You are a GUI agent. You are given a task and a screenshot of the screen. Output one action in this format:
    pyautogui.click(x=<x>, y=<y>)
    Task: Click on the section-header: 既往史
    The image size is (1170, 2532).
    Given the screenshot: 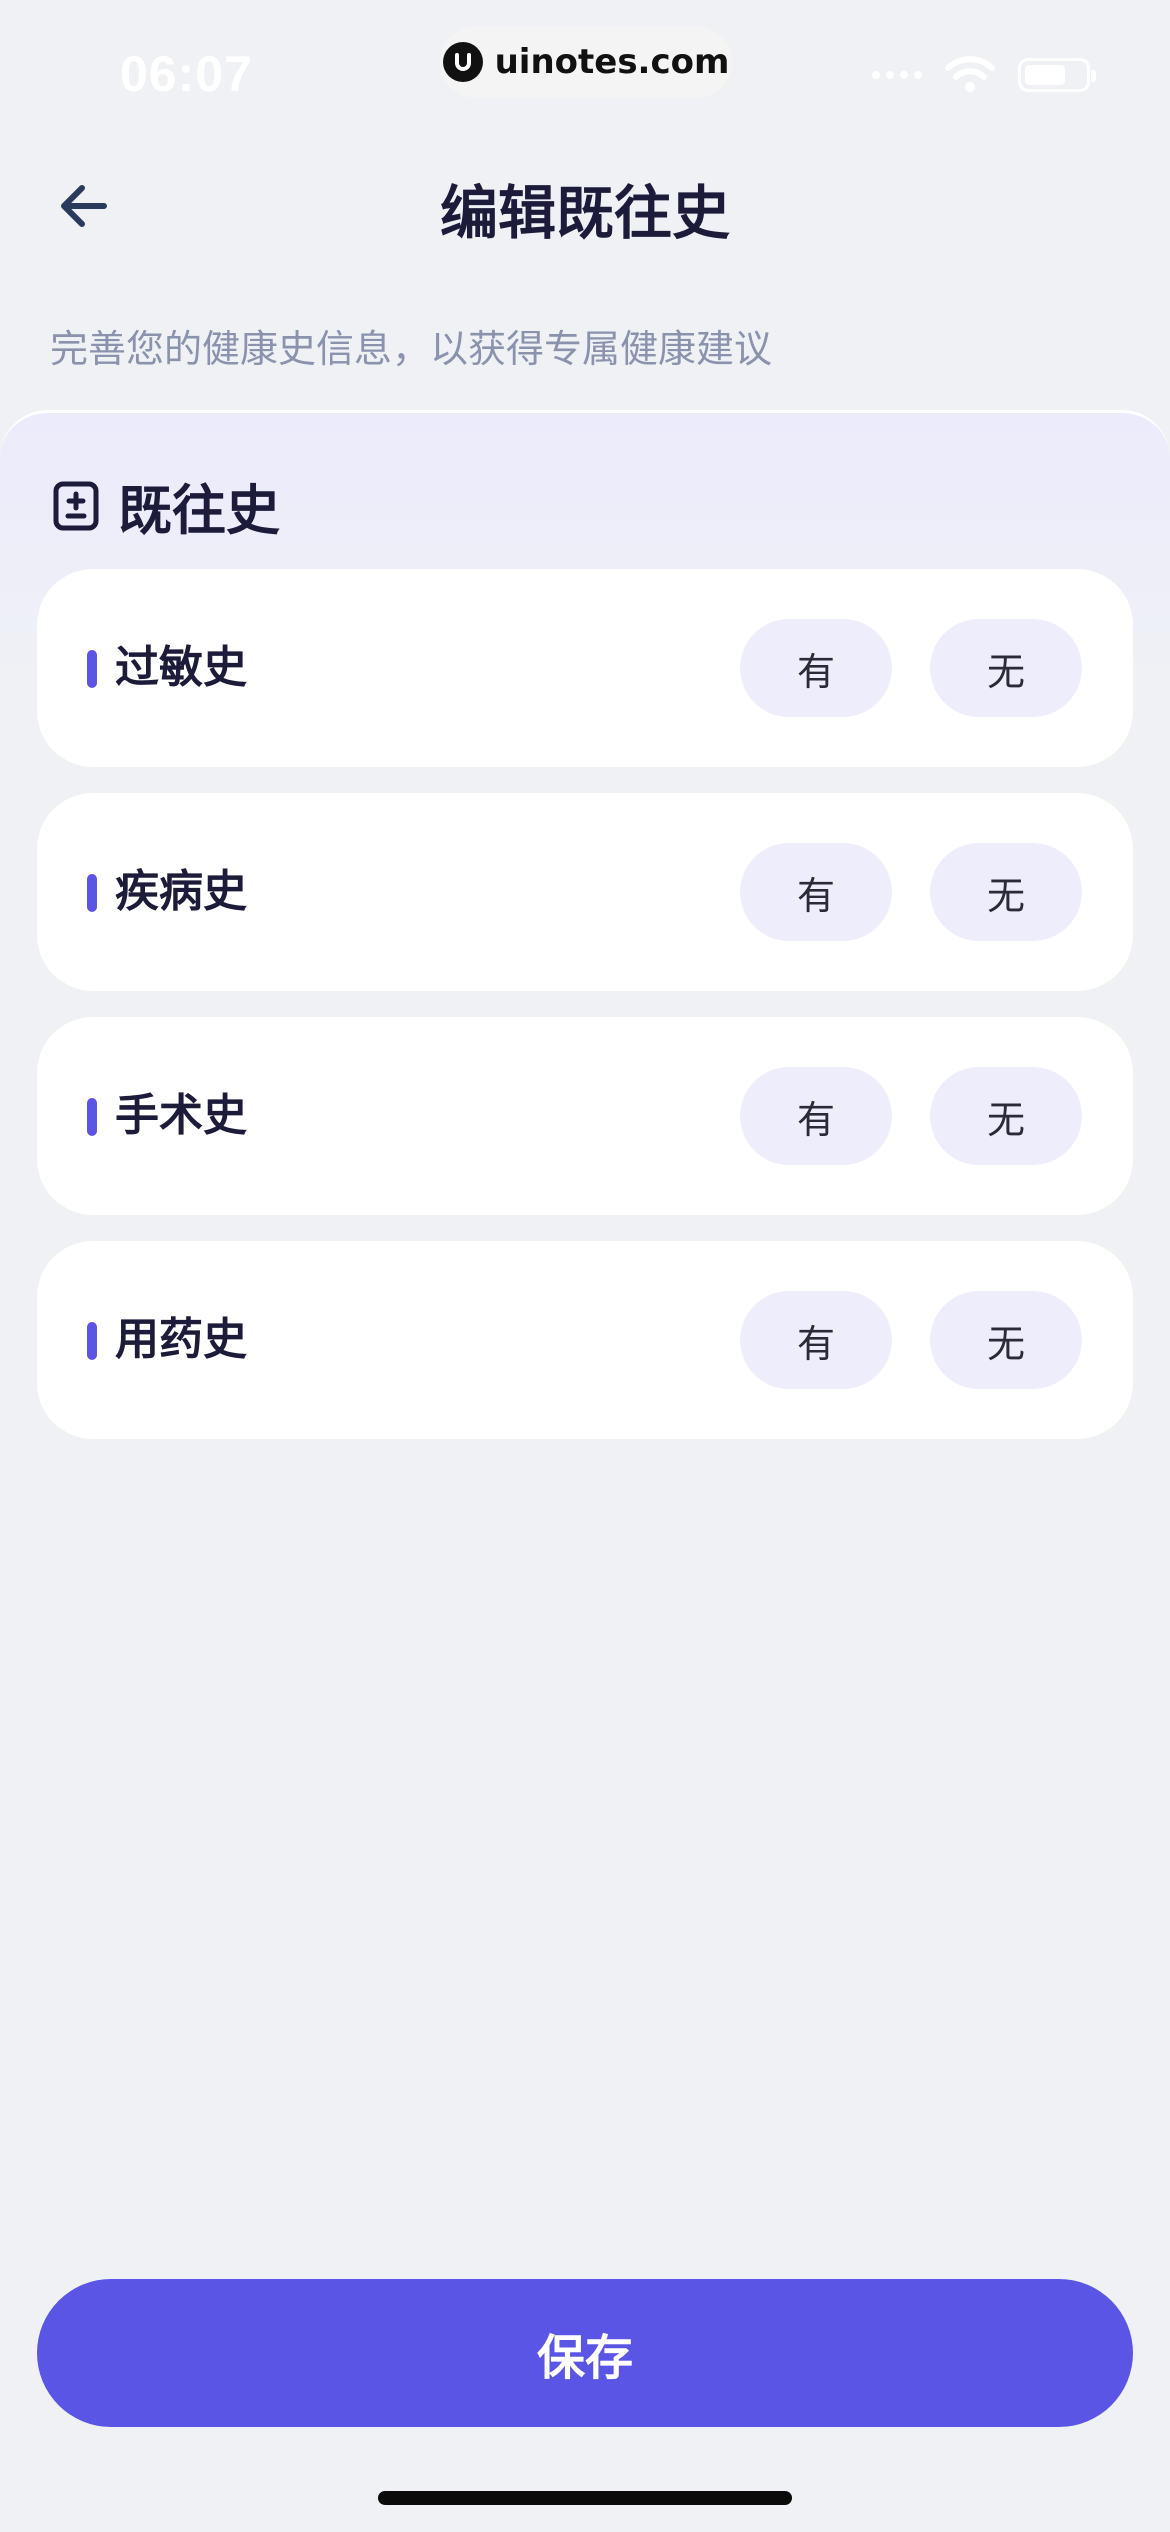 What is the action you would take?
    pyautogui.click(x=166, y=505)
    